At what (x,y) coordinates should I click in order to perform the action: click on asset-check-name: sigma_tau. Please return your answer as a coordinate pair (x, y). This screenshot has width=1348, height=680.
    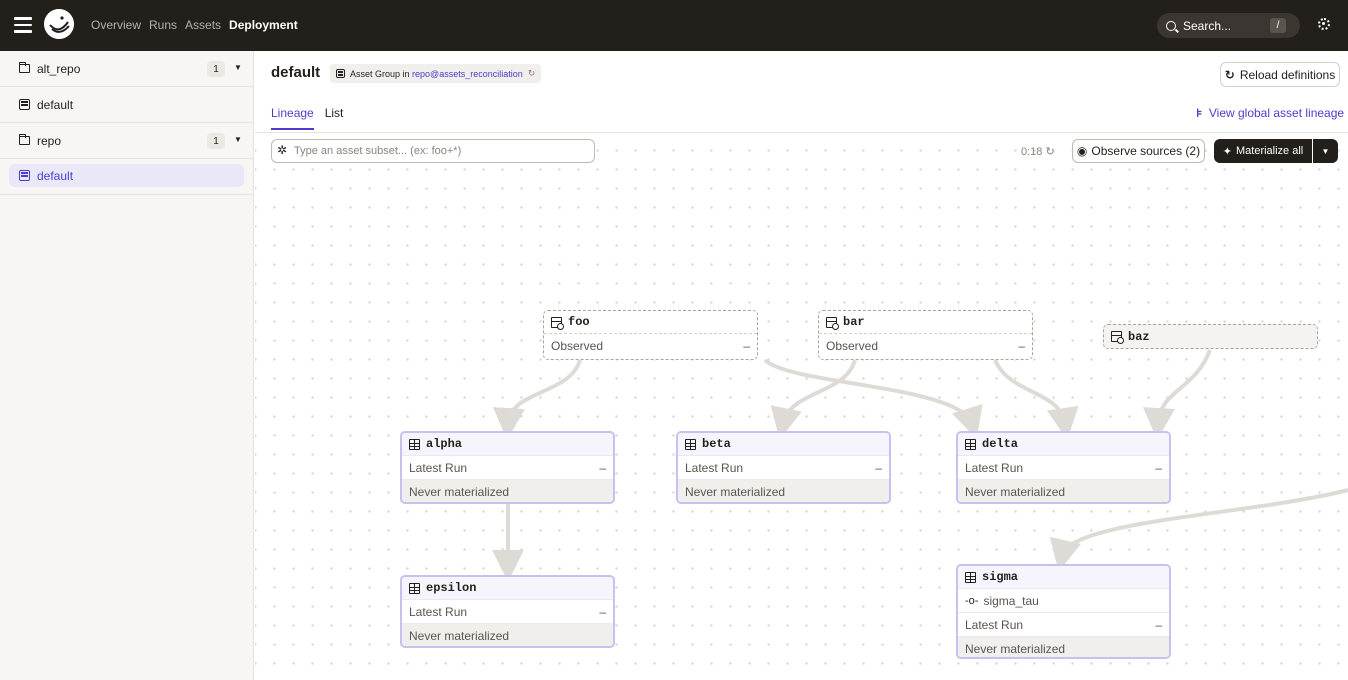
    Looking at the image, I should click on (1011, 600).